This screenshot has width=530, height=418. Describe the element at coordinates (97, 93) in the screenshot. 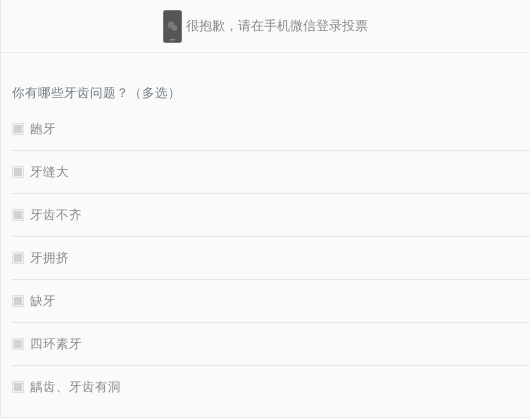

I see `question-title: 你有哪些牙齿问题？（多选）` at that location.